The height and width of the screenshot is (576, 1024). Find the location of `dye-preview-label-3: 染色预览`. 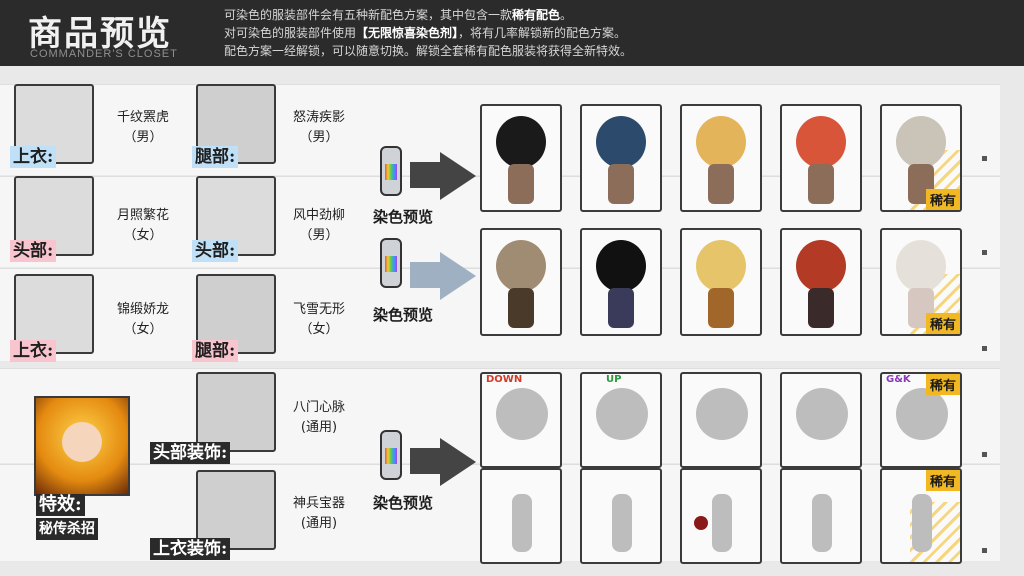

dye-preview-label-3: 染色预览 is located at coordinates (403, 503).